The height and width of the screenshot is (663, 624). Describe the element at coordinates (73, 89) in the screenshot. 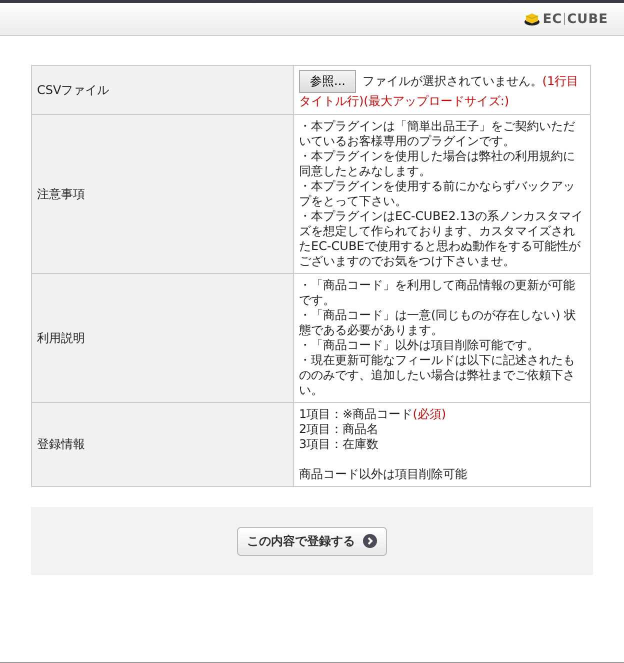

I see `row-label: CSVファイル` at that location.